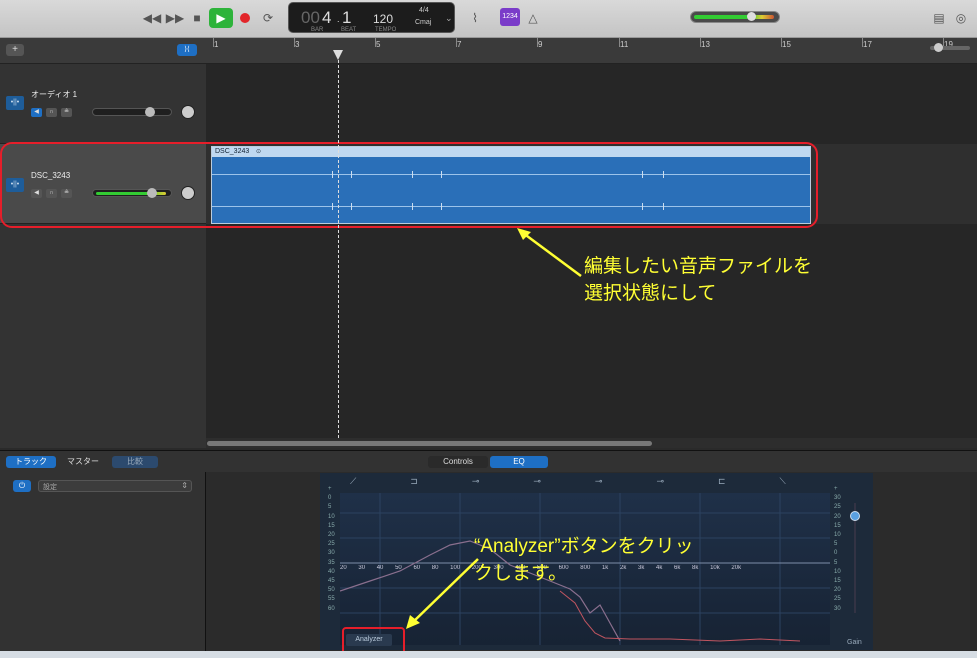 Image resolution: width=977 pixels, height=658 pixels. What do you see at coordinates (549, 253) in the screenshot?
I see `annotation-arrow-track` at bounding box center [549, 253].